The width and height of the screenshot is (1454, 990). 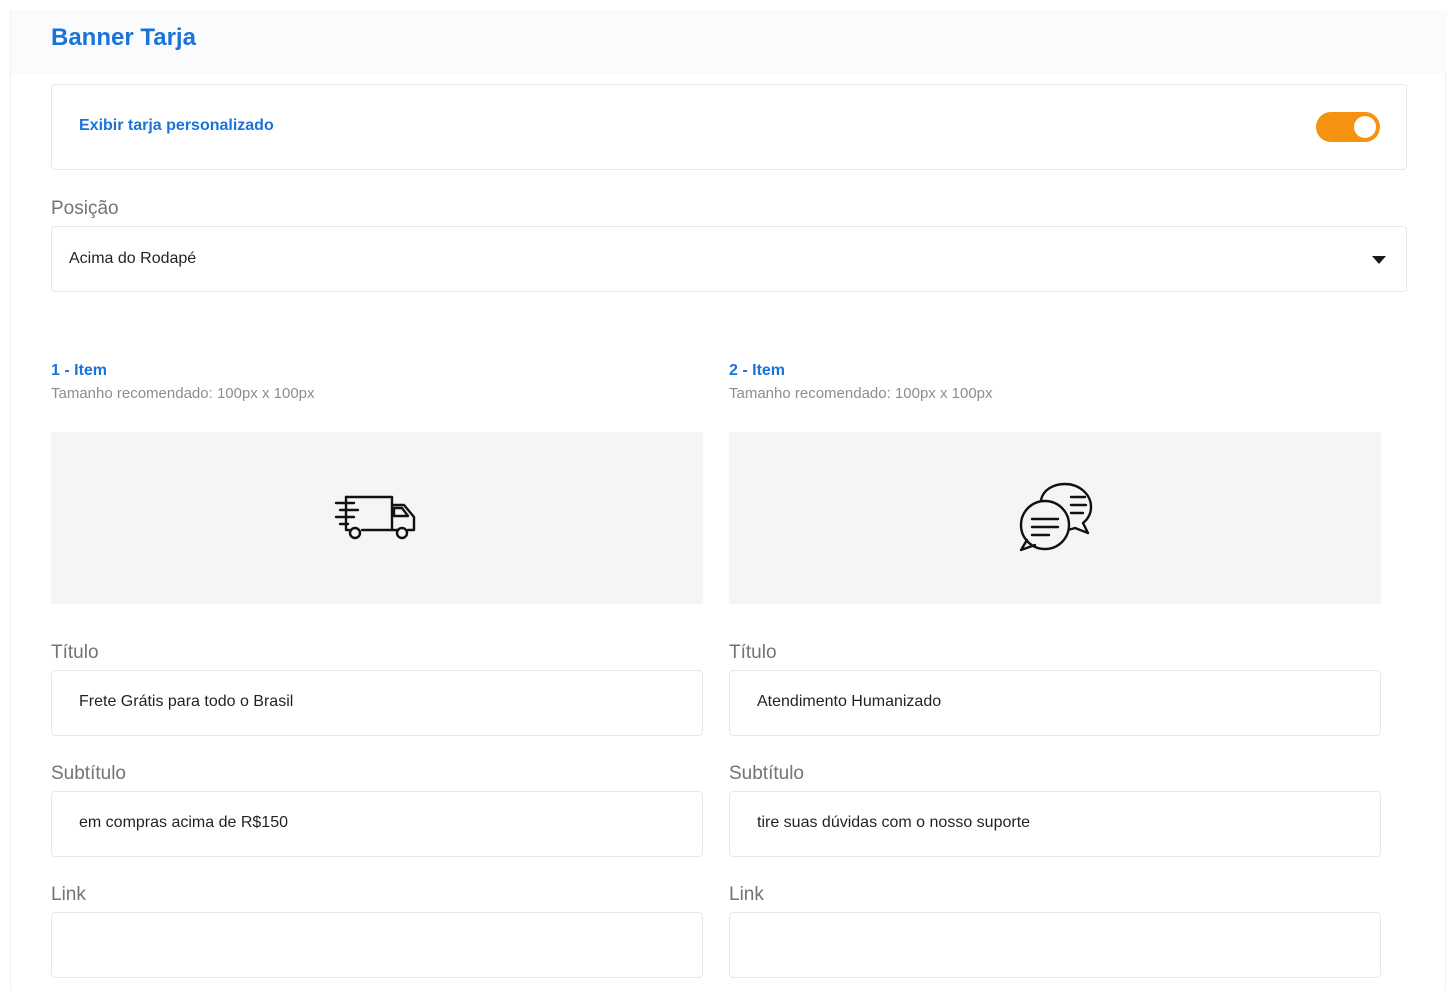 What do you see at coordinates (1379, 260) in the screenshot?
I see `chevron-down-icon` at bounding box center [1379, 260].